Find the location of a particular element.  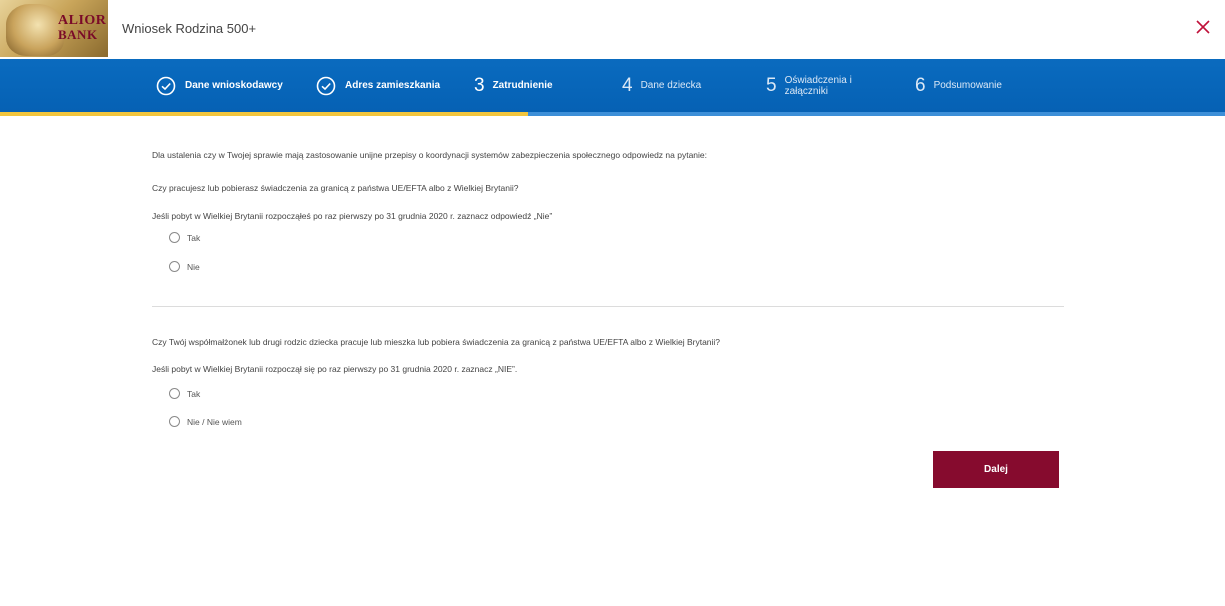

step-podsumowanie: 6 Podsumowanie is located at coordinates (958, 85).